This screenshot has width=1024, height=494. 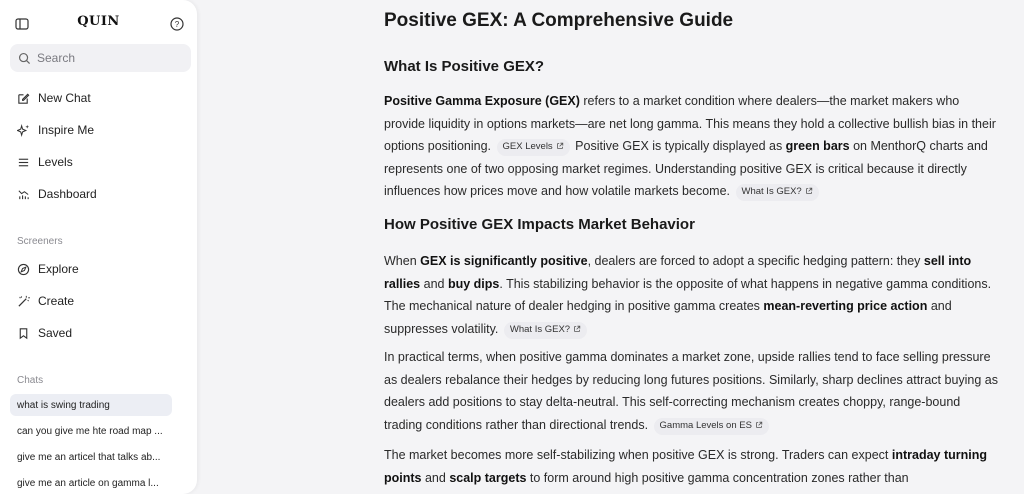 I want to click on compass-icon, so click(x=23, y=269).